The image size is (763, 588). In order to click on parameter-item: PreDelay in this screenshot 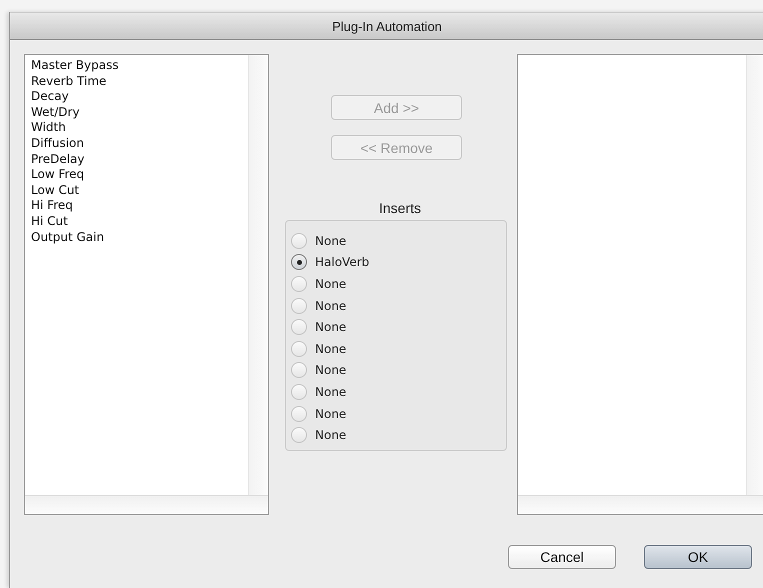, I will do `click(136, 160)`.